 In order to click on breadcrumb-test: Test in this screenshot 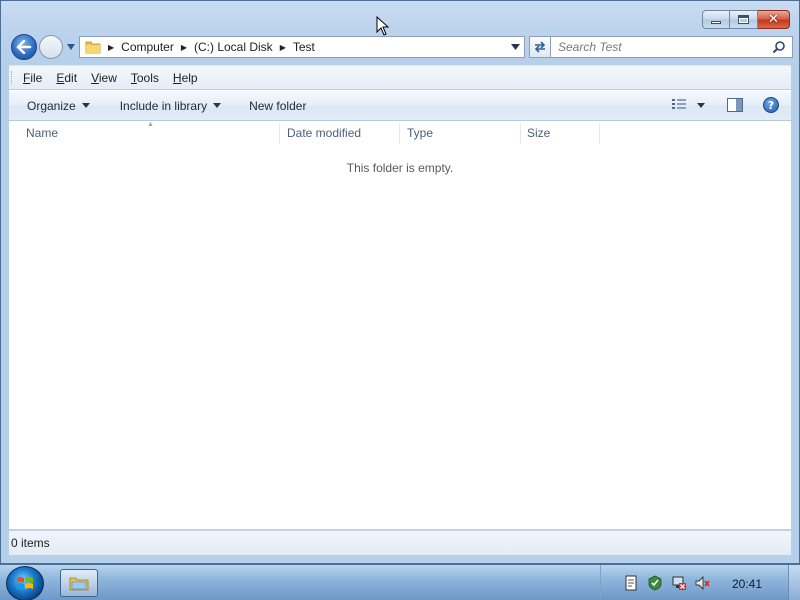, I will do `click(304, 47)`.